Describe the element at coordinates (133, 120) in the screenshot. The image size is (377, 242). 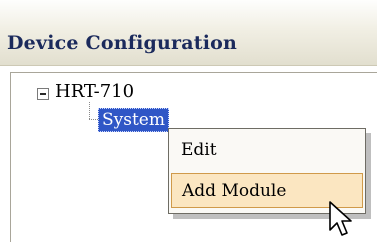
I see `tree-node-system: System` at that location.